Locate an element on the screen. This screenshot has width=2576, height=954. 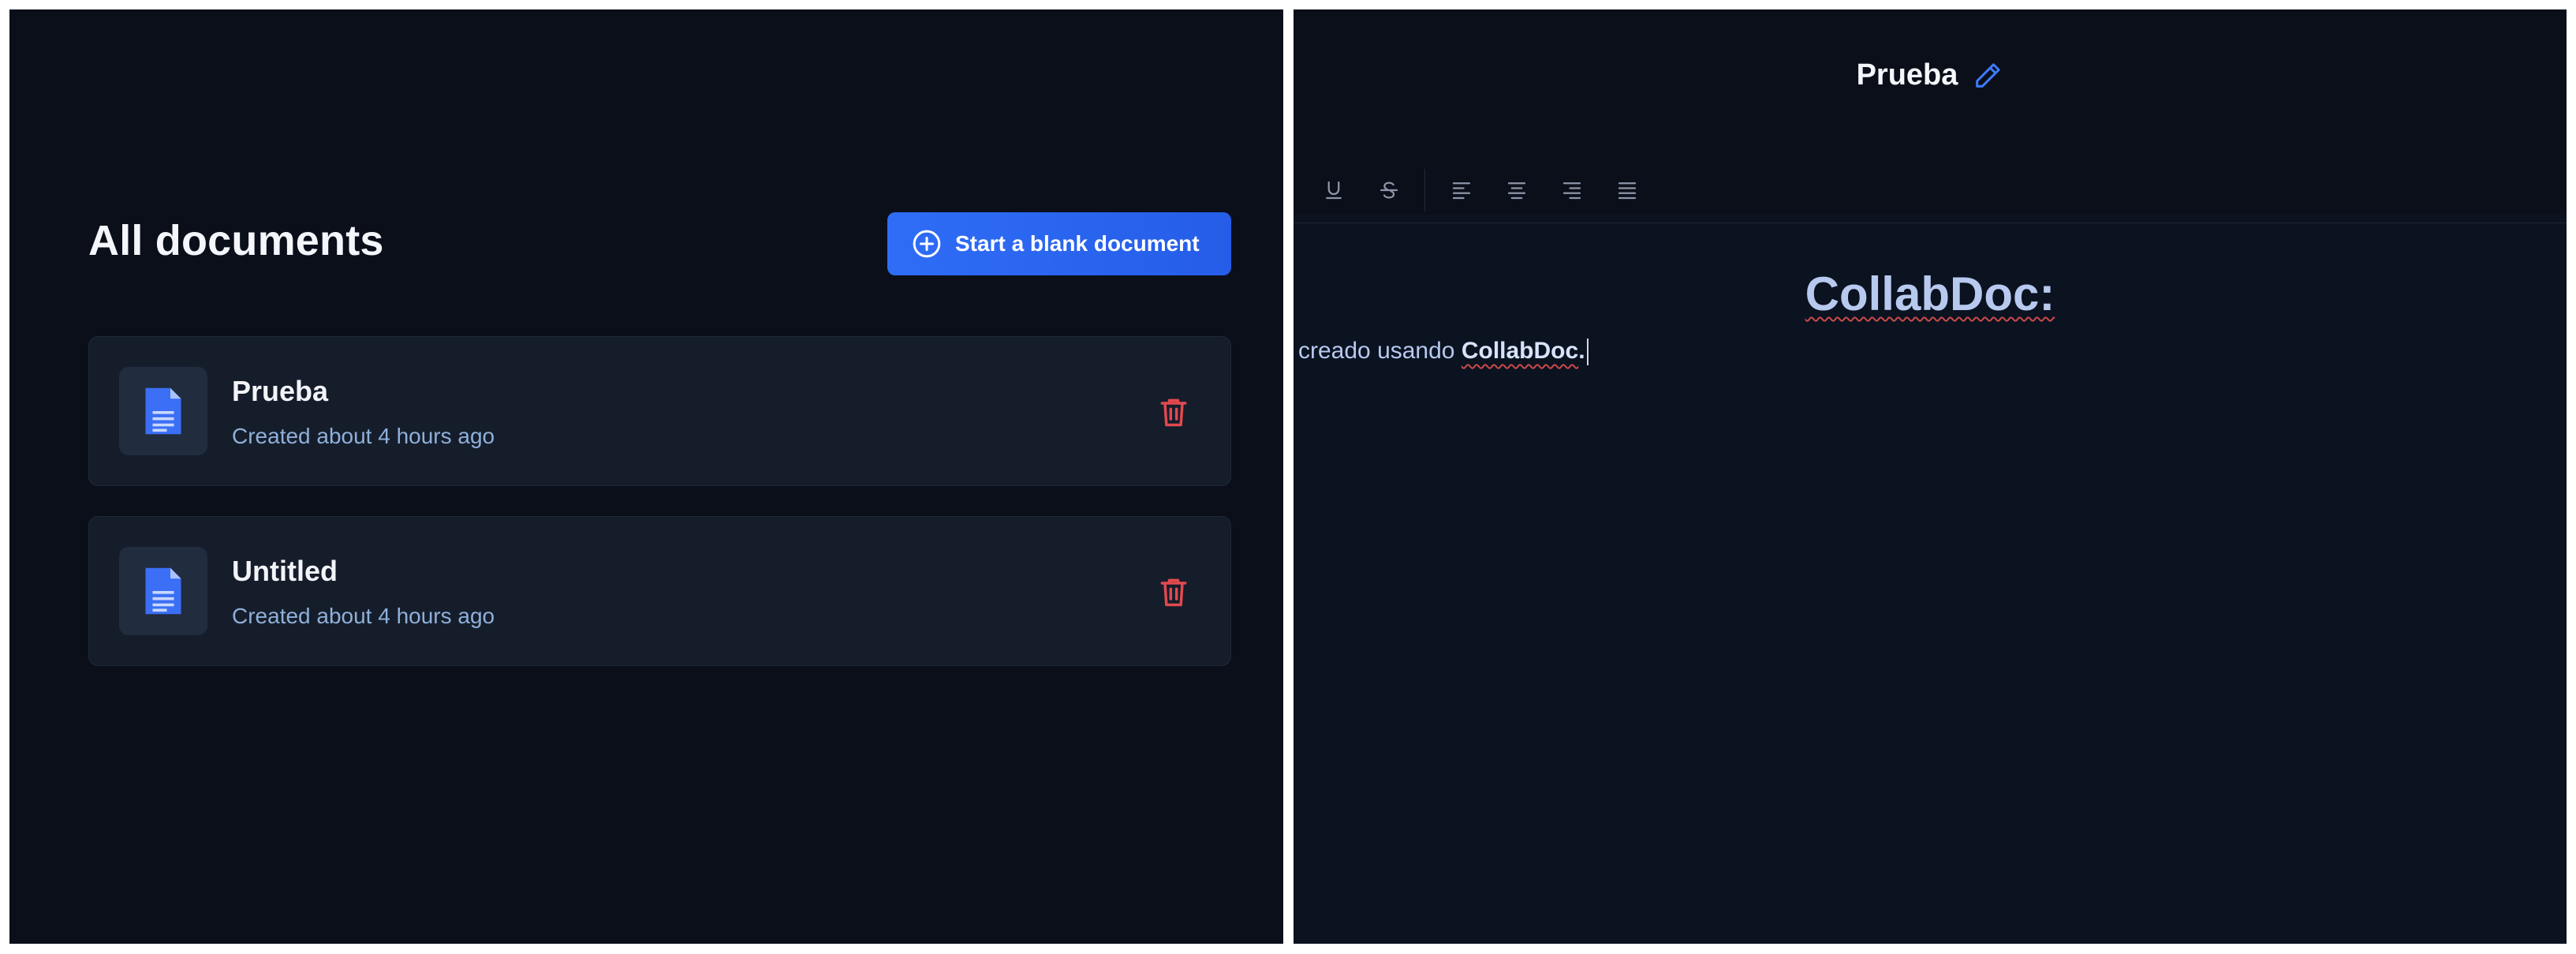
align-right-icon is located at coordinates (1571, 191).